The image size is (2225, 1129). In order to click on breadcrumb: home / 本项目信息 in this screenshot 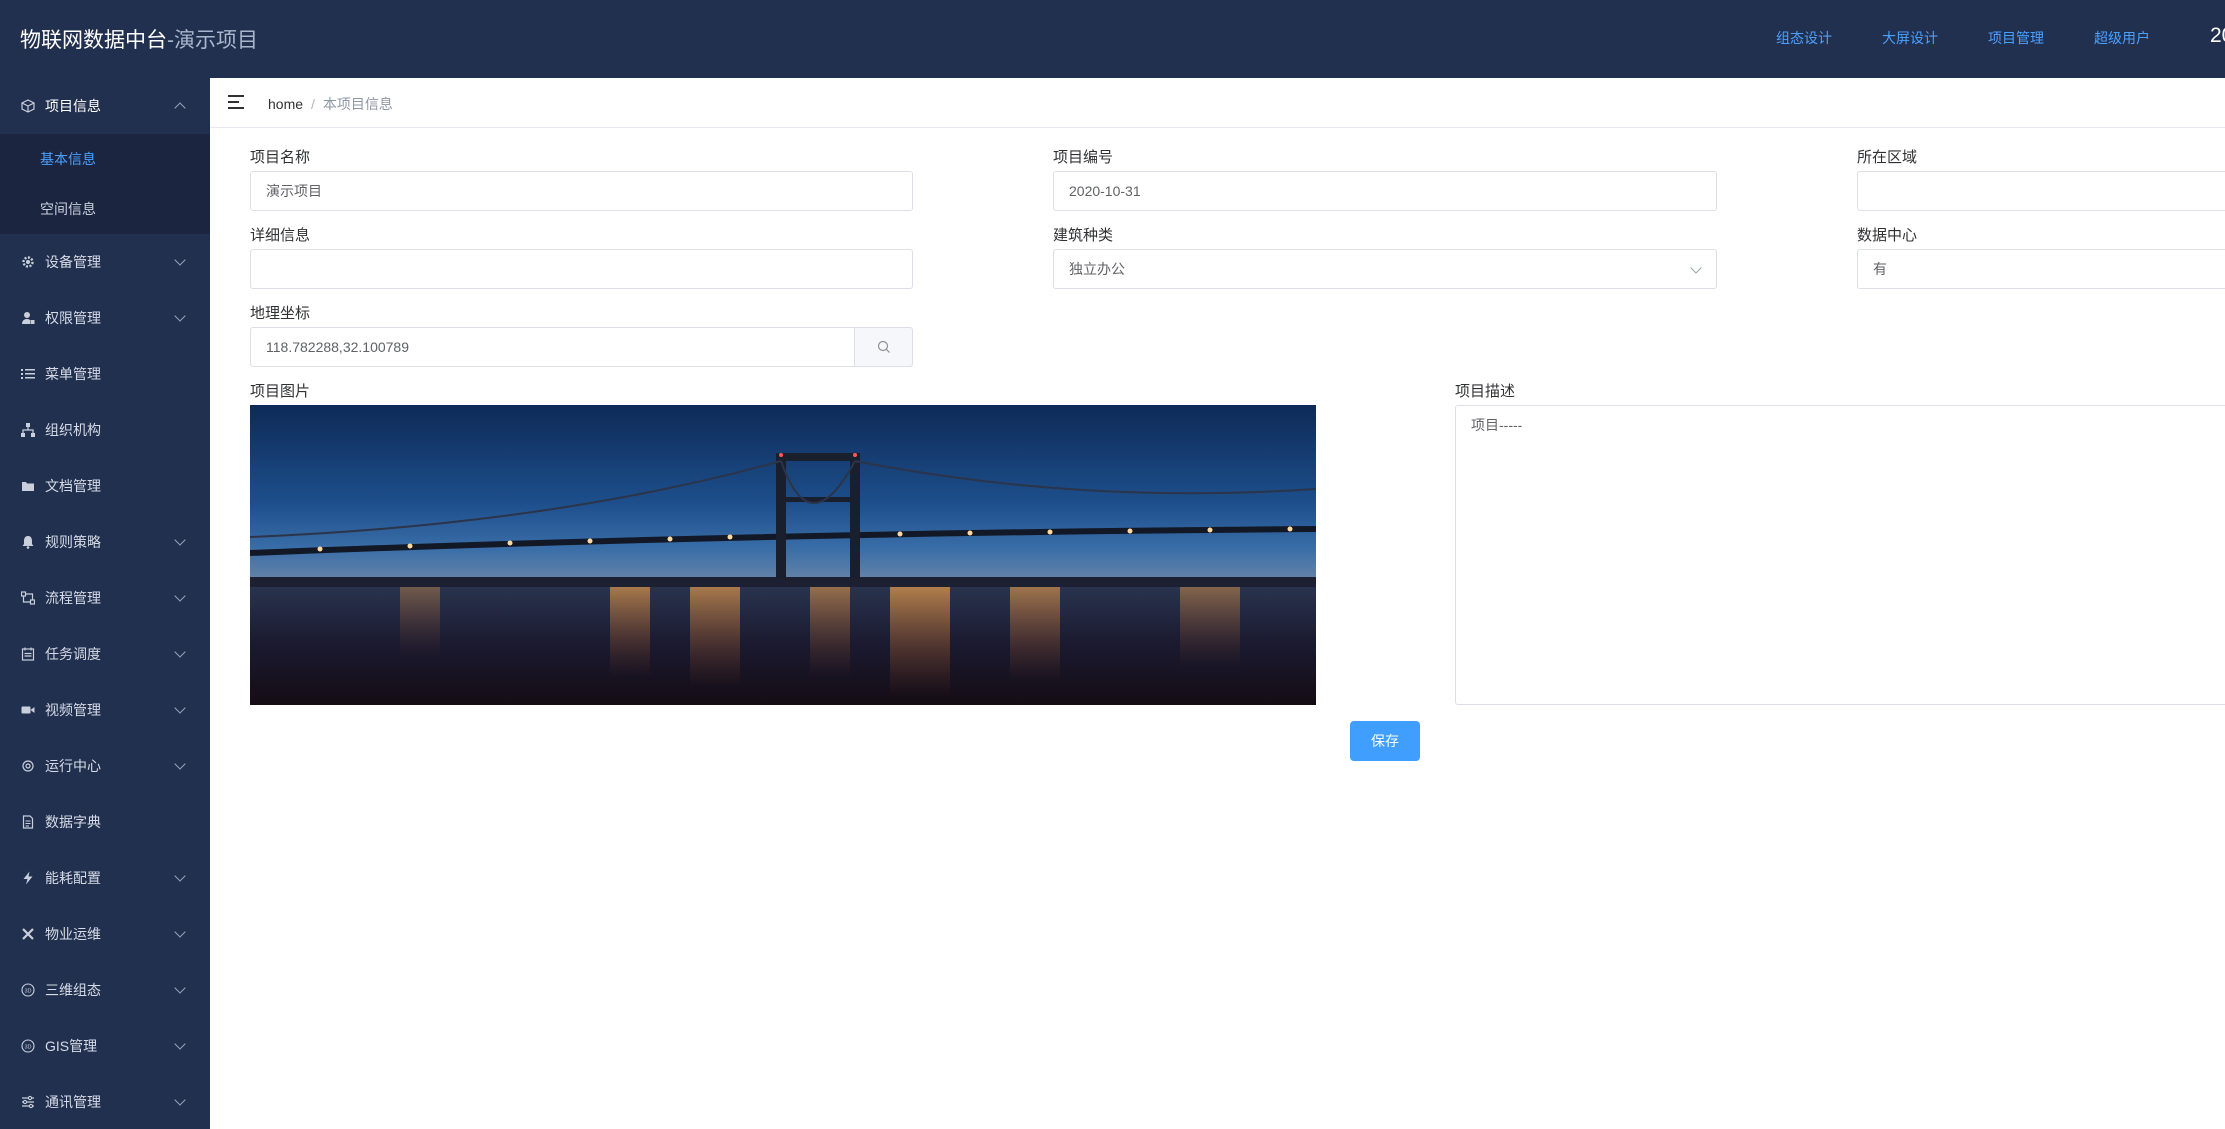, I will do `click(330, 104)`.